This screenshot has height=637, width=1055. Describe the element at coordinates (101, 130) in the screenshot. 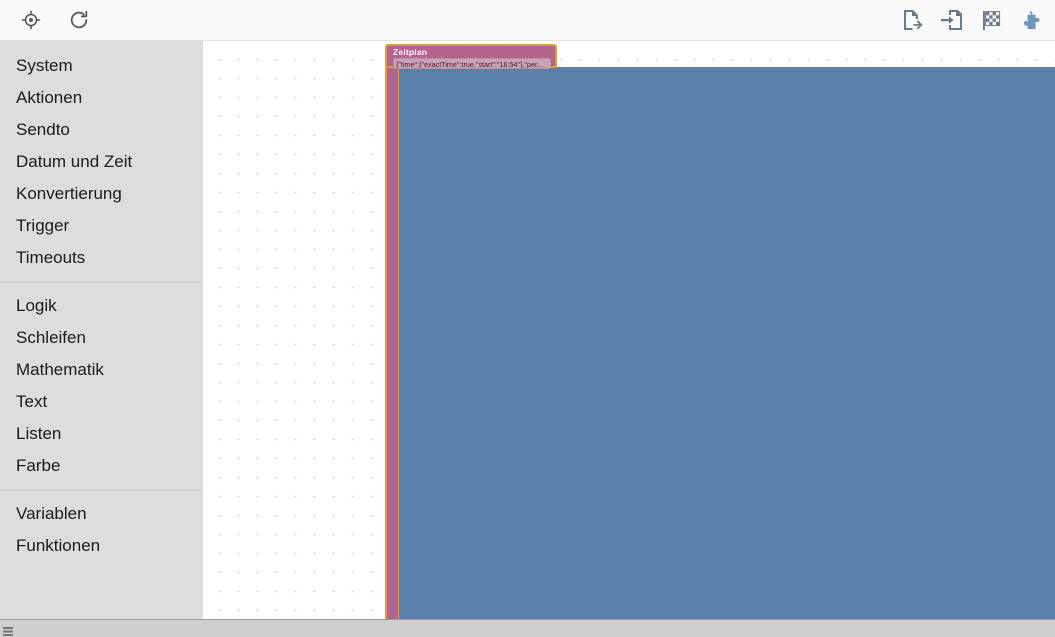

I see `sidebar-item-sendto: Sendto` at that location.